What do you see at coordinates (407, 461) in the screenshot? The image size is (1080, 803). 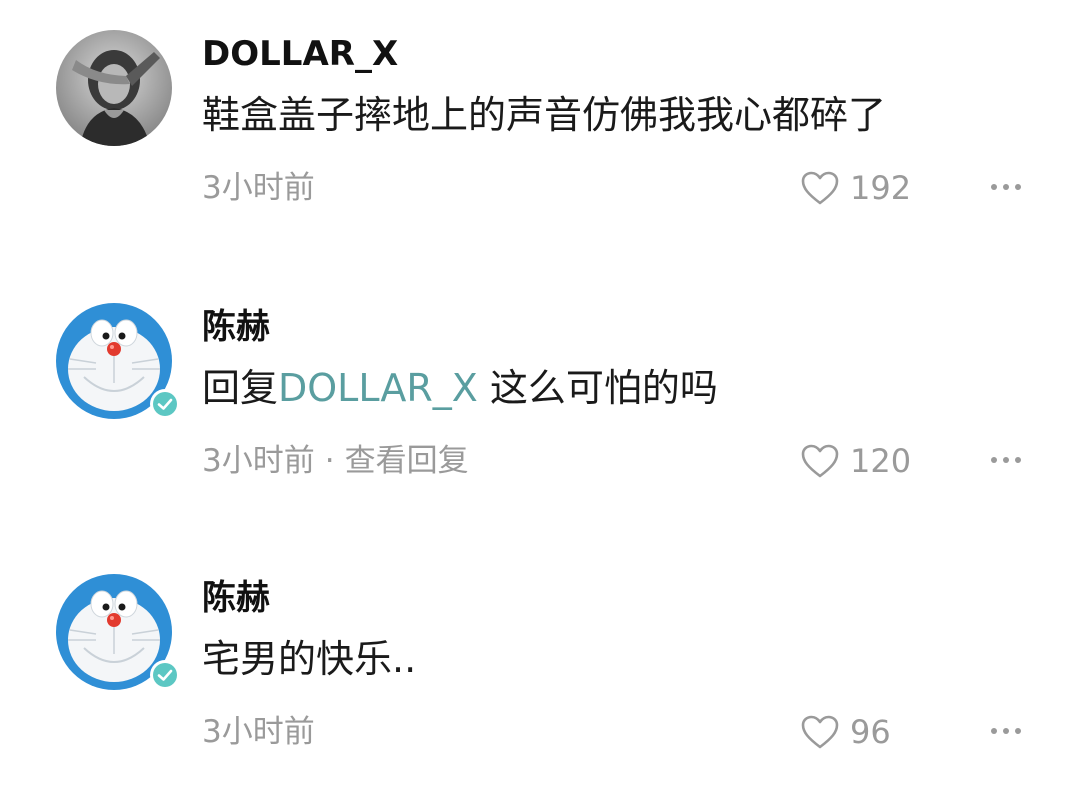 I see `view-replies-link: 查看回复` at bounding box center [407, 461].